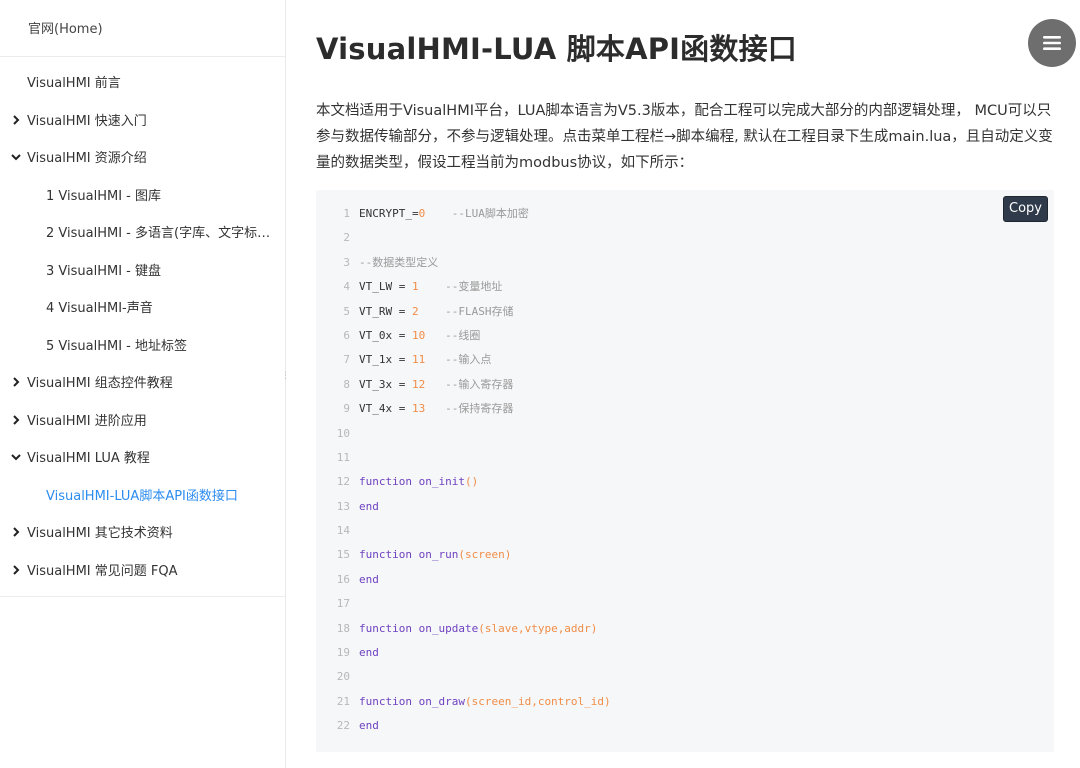  Describe the element at coordinates (463, 555) in the screenshot. I see `code-line: 15 function on_run(screen)` at that location.